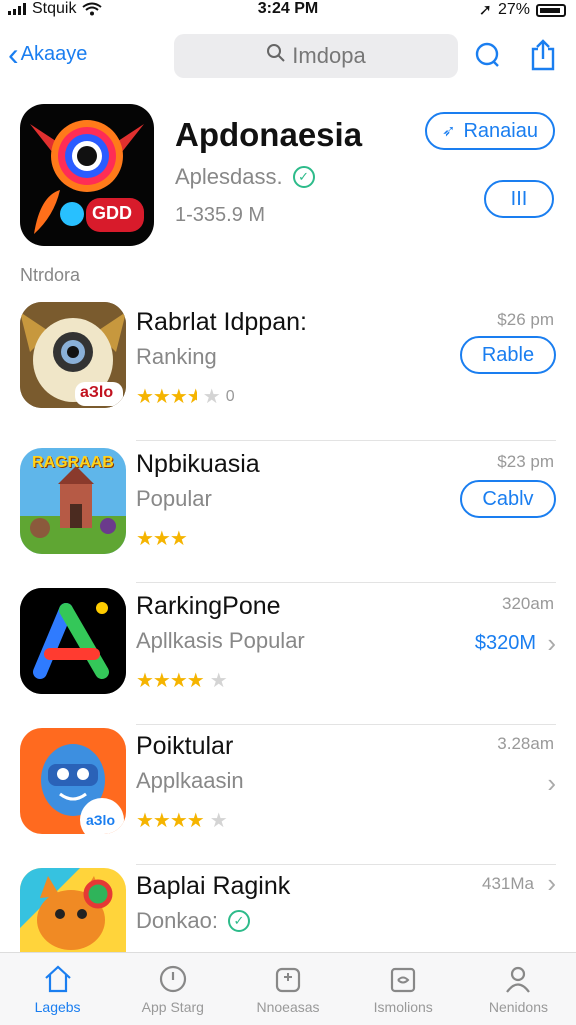 The height and width of the screenshot is (1025, 576). I want to click on back-button: ‹ Akaaye, so click(47, 54).